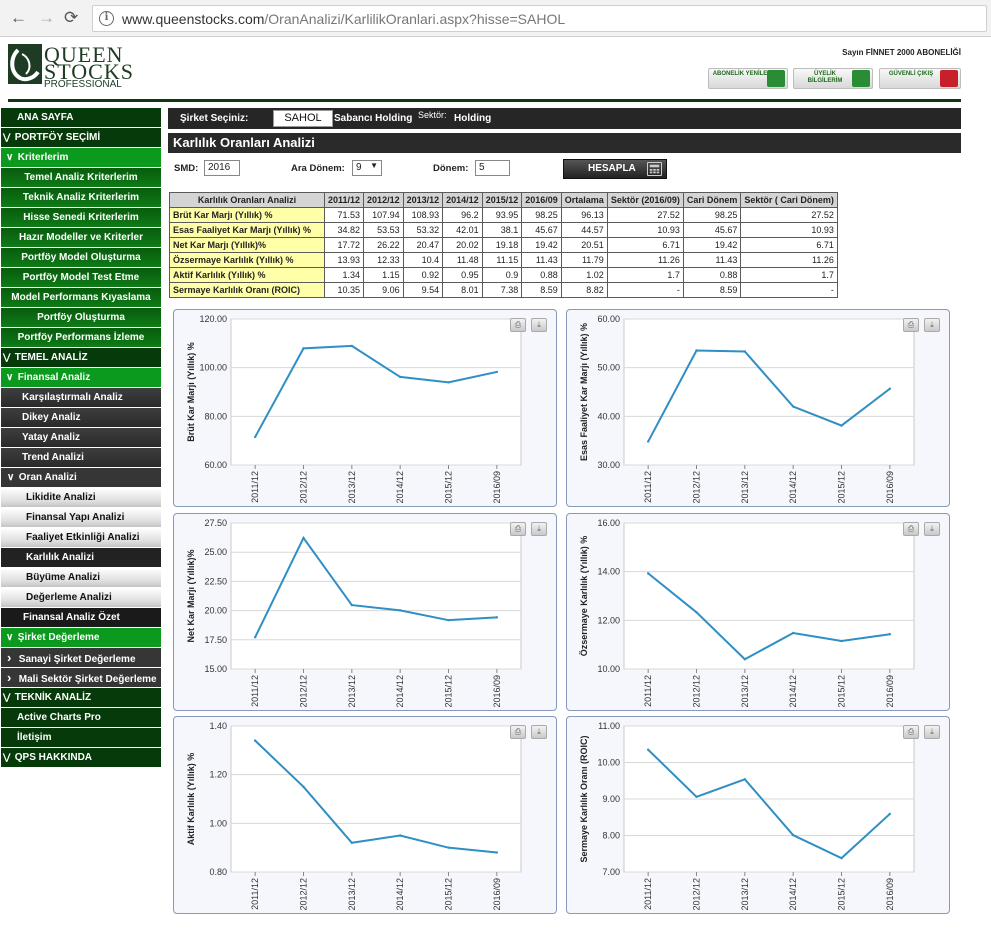 This screenshot has width=991, height=931. What do you see at coordinates (81, 638) in the screenshot?
I see `sidebar-item: ∨ Şirket Değerleme` at bounding box center [81, 638].